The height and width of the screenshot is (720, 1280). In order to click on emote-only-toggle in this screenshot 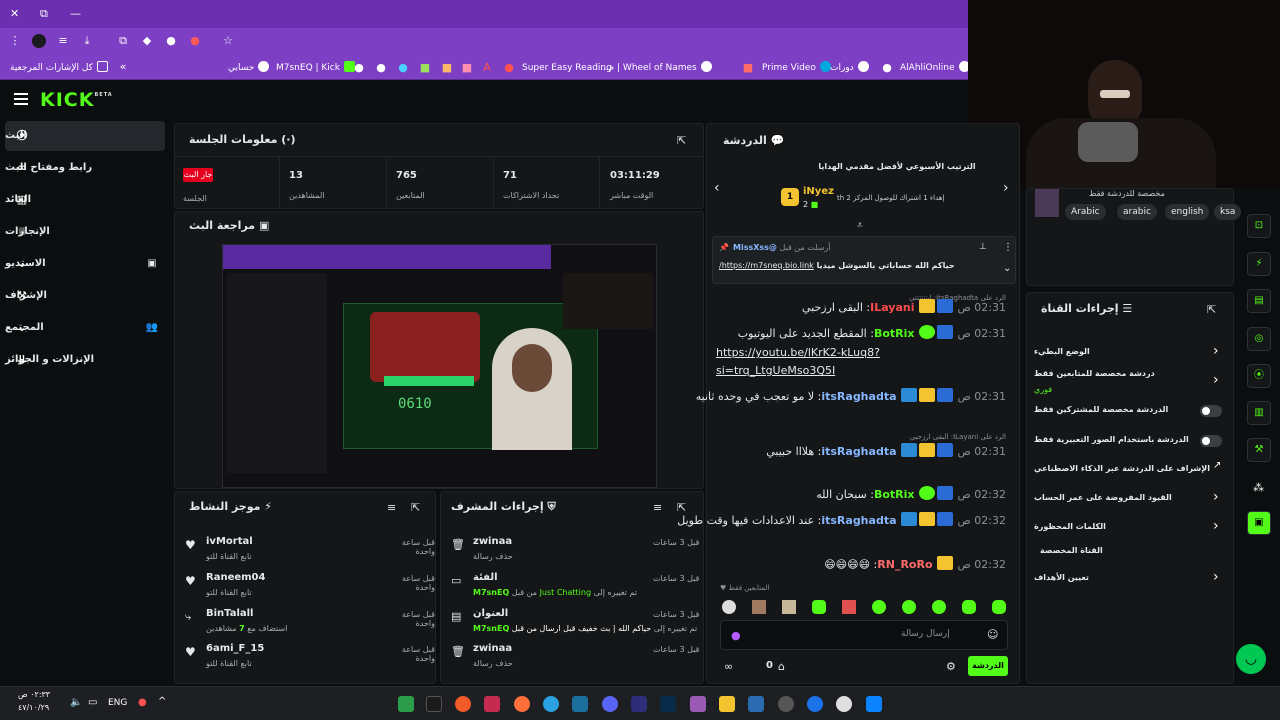, I will do `click(1211, 441)`.